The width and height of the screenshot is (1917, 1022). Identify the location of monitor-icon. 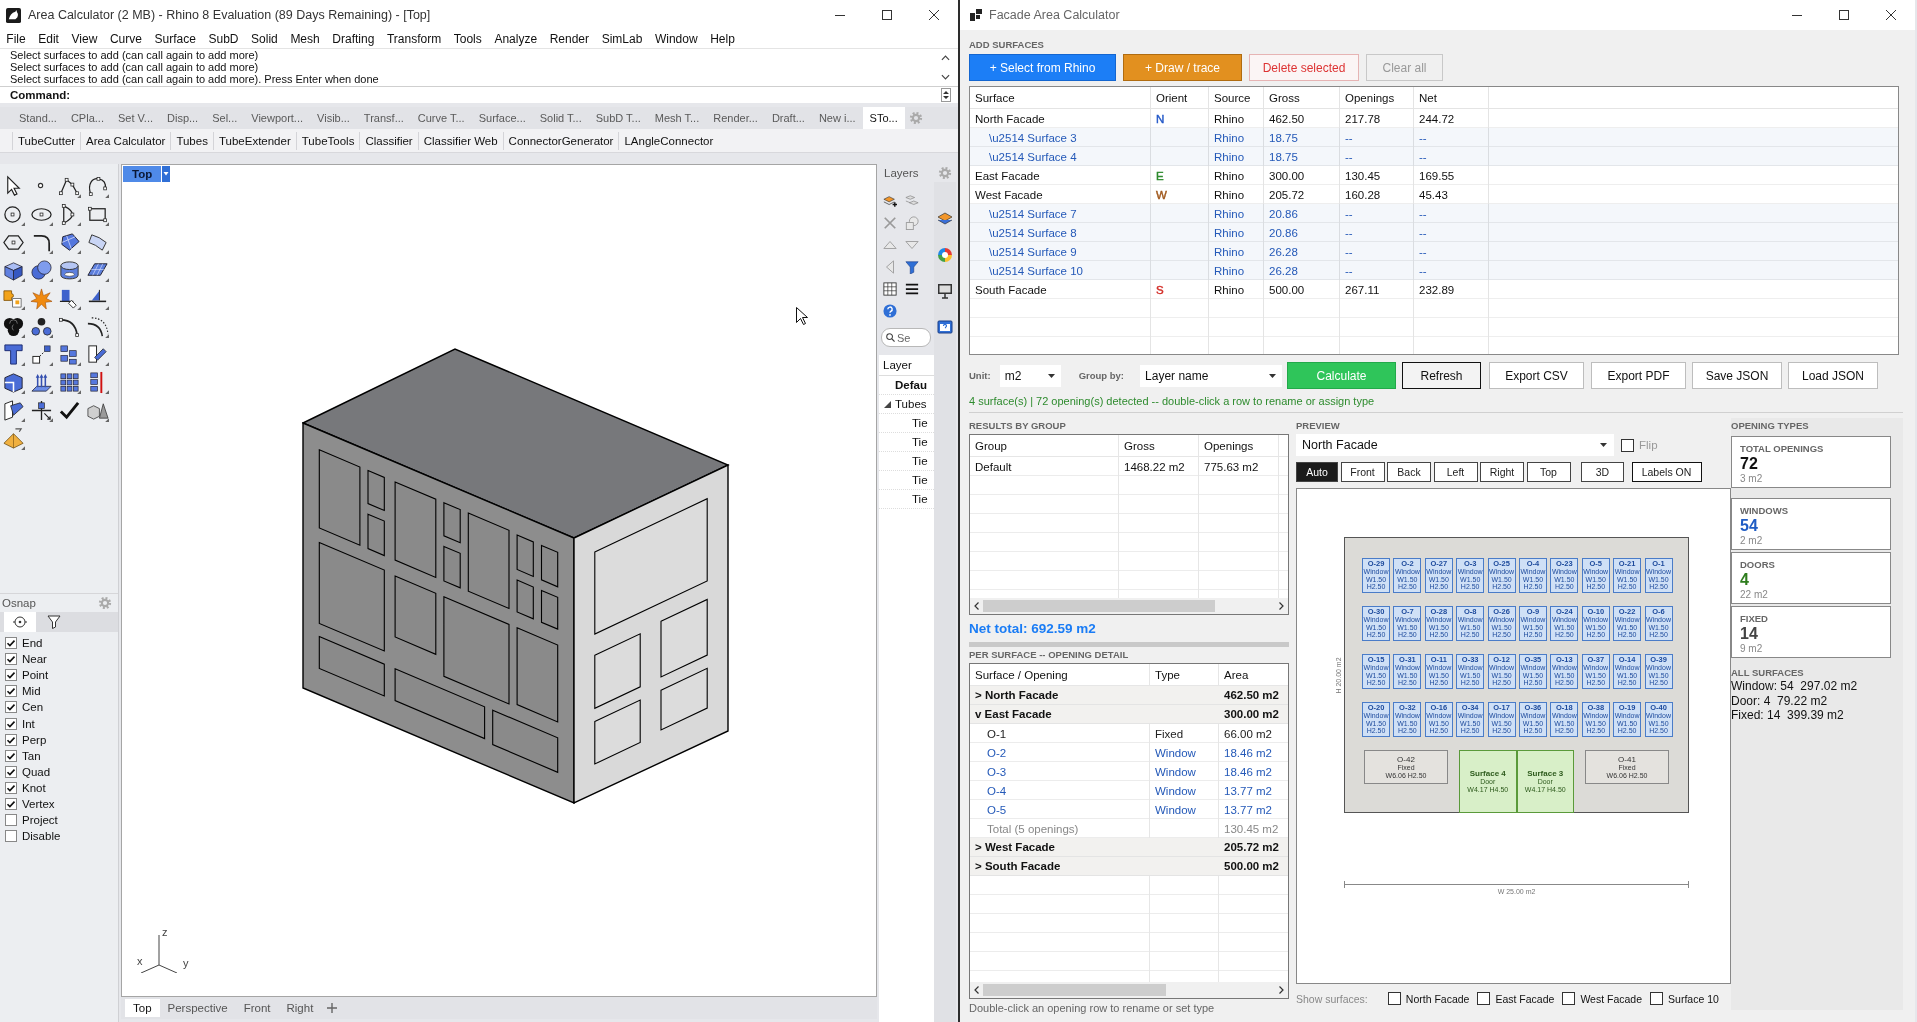
(945, 291).